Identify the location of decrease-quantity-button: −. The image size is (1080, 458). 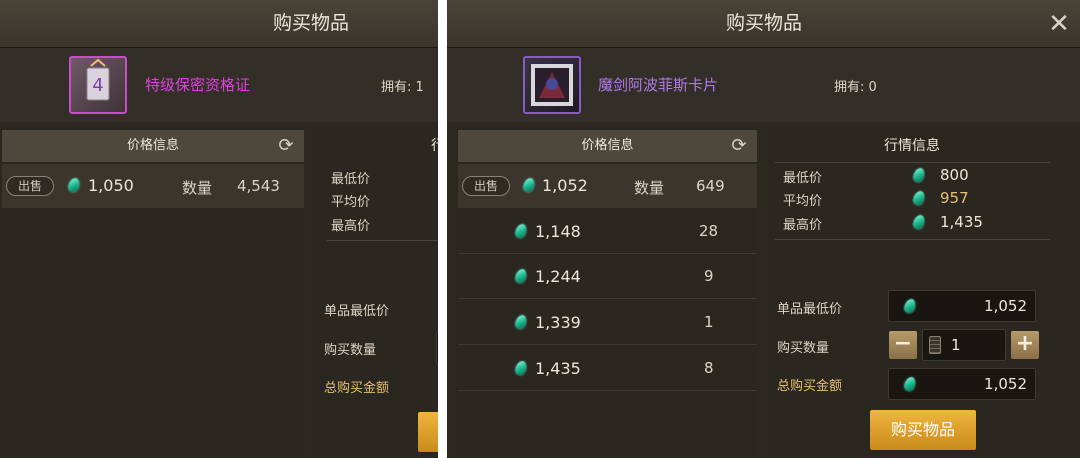
(903, 345).